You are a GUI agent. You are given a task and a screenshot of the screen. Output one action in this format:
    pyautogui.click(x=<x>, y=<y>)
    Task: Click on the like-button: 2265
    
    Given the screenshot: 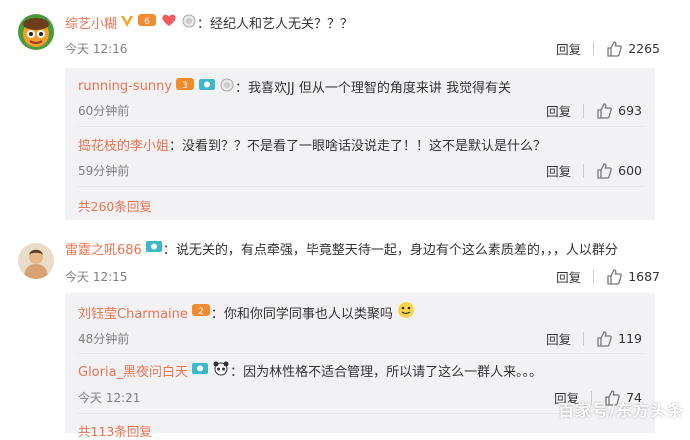 What is the action you would take?
    pyautogui.click(x=633, y=48)
    